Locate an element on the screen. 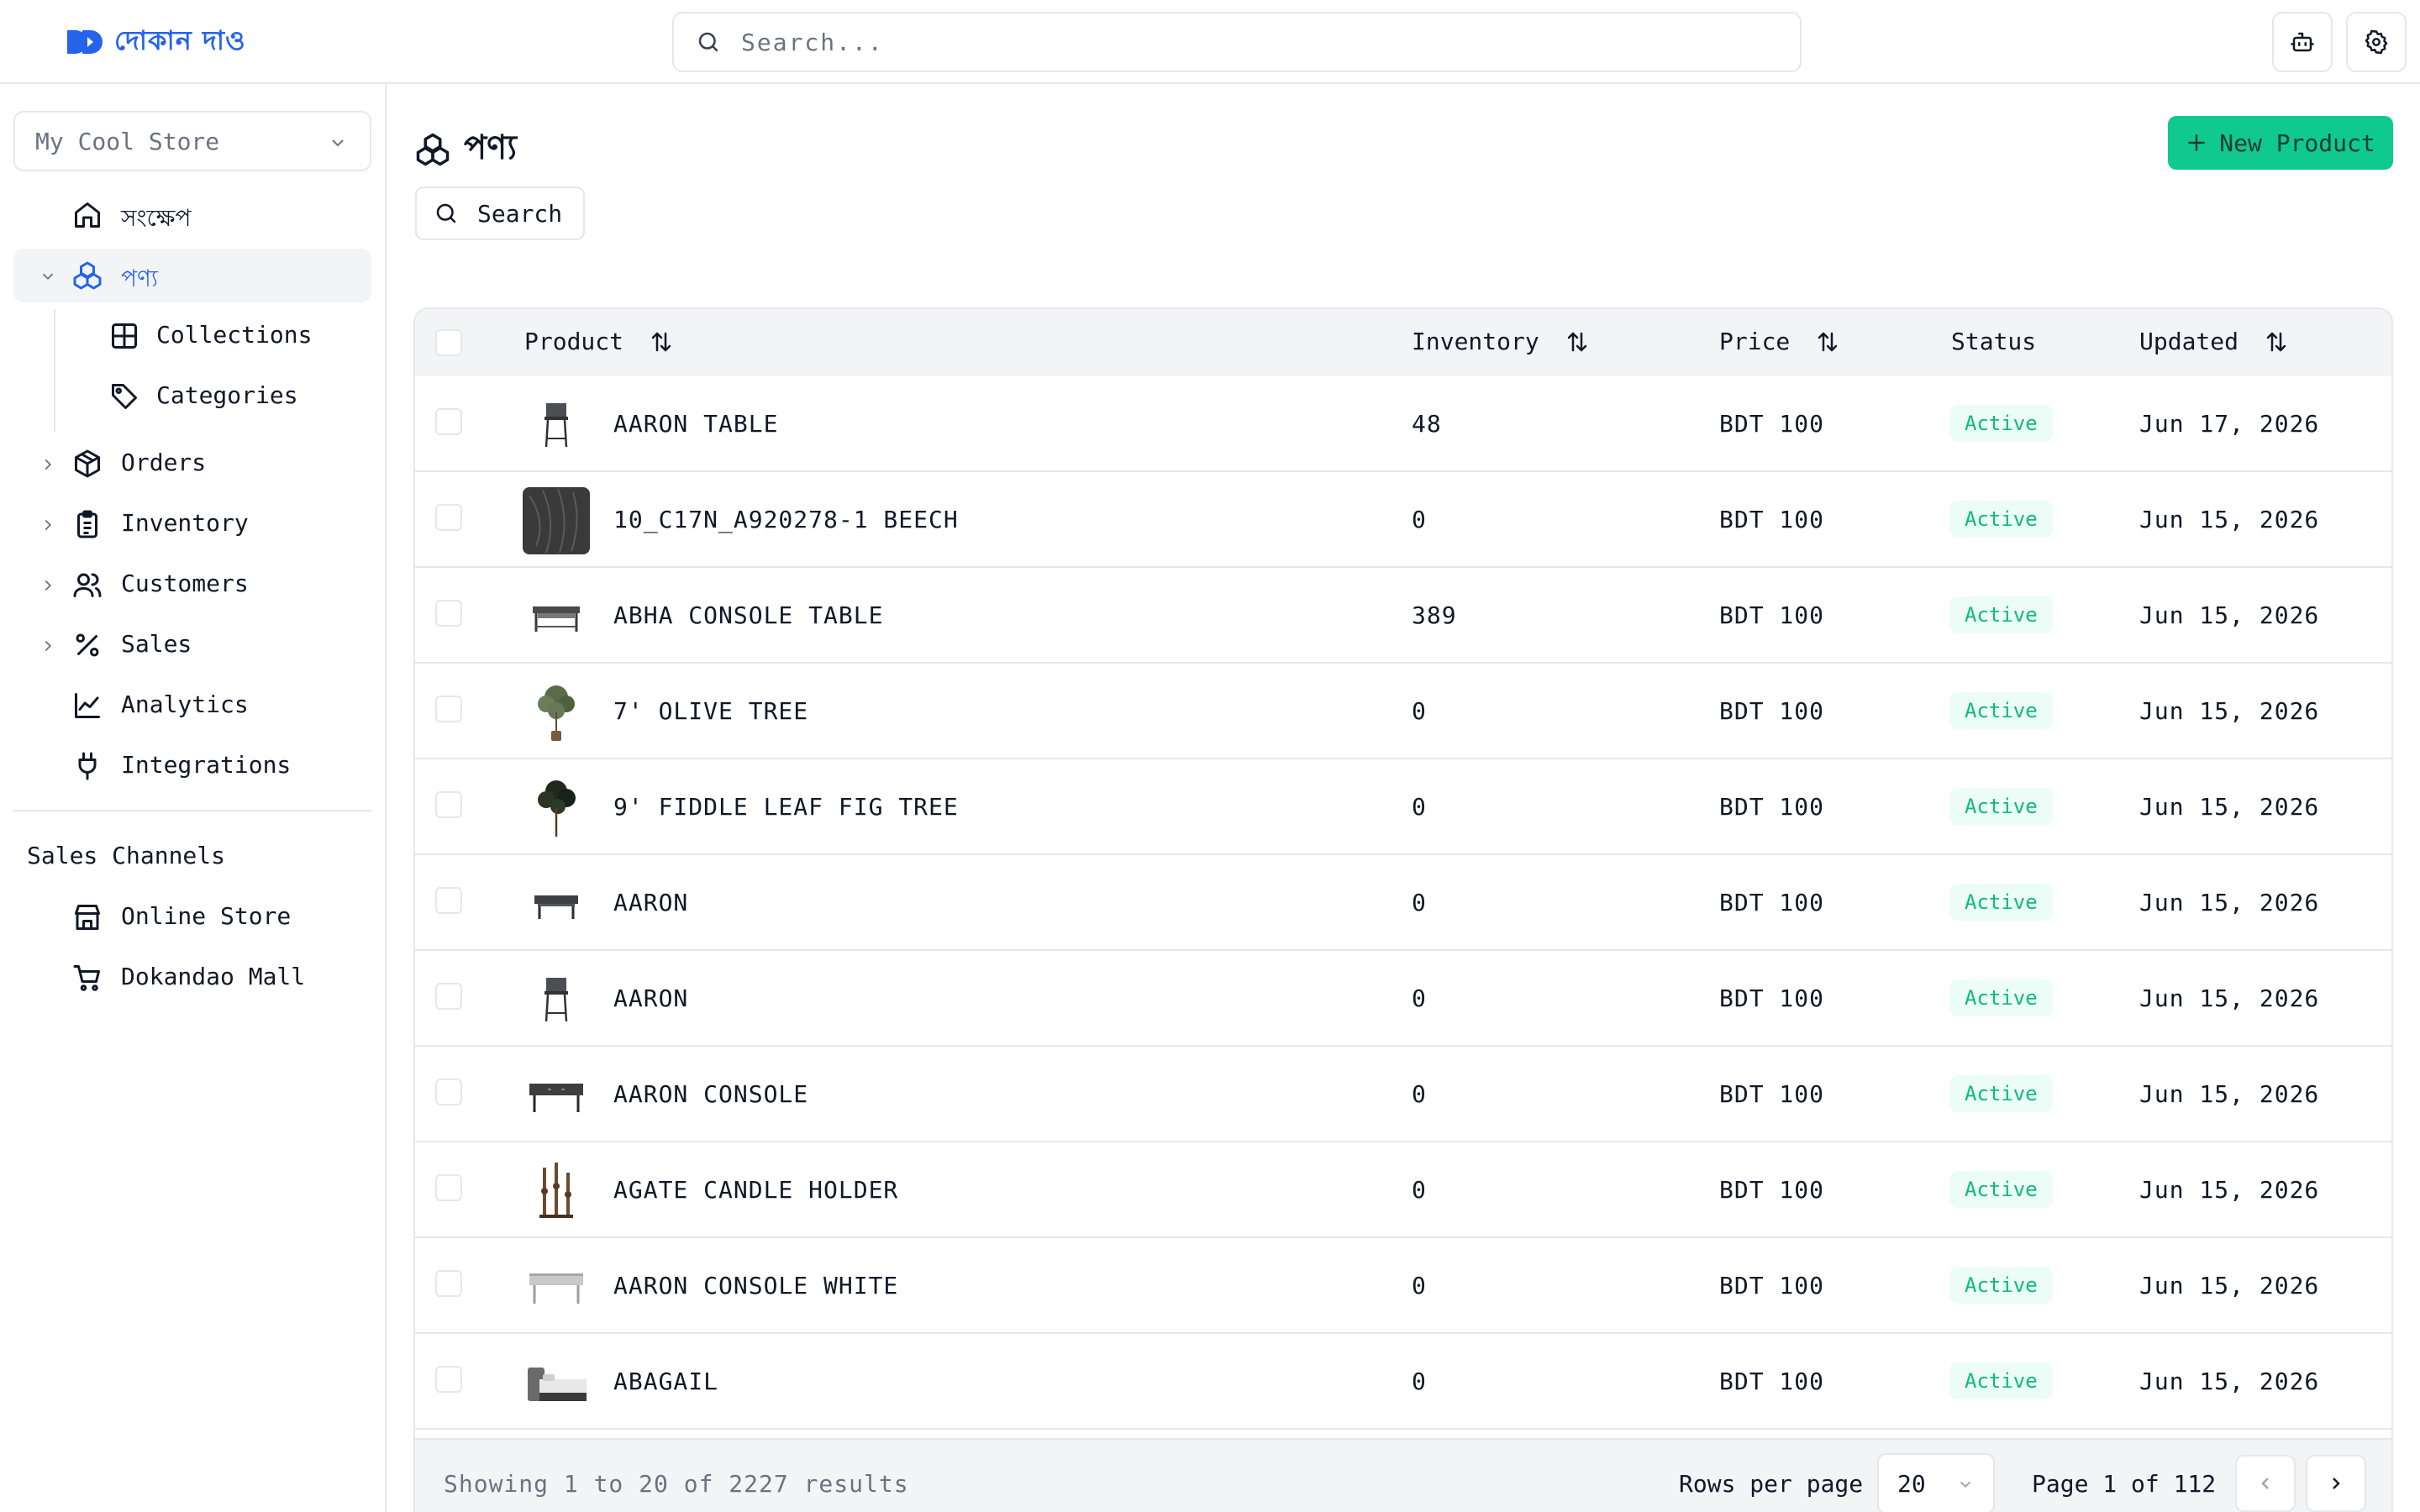 Image resolution: width=2420 pixels, height=1512 pixels. sidebar-item-products: পণ্য is located at coordinates (192, 275).